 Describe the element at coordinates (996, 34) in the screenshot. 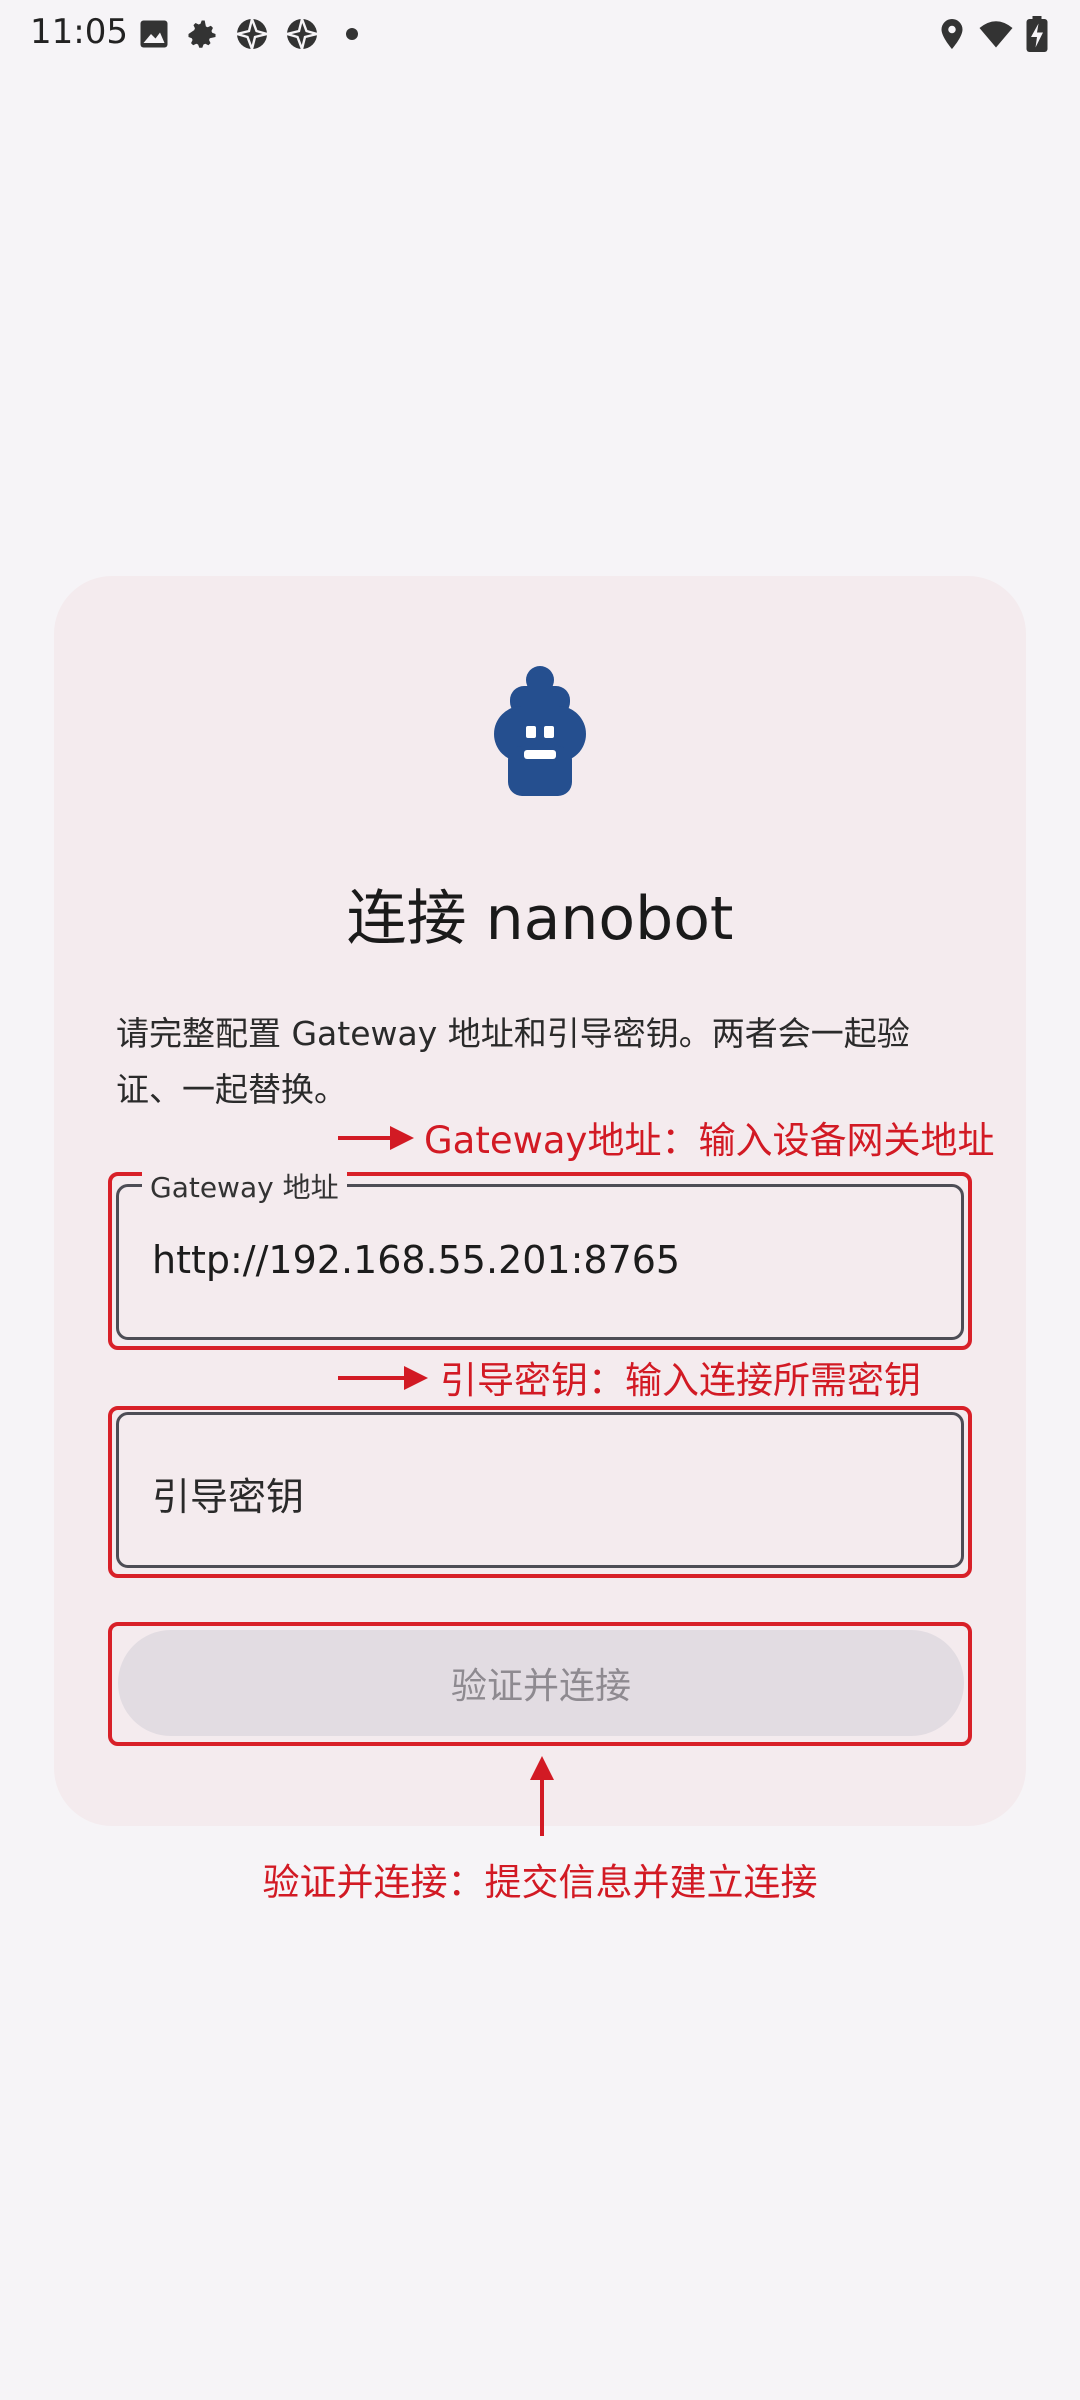

I see `wifi-icon` at that location.